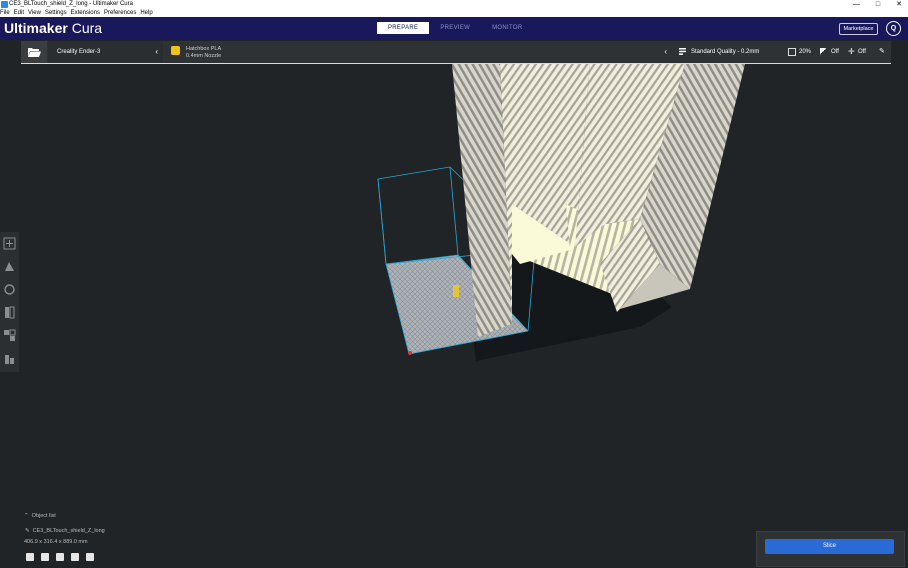 This screenshot has width=908, height=568. I want to click on object-name: CE3_BLTouch_shield_Z_long, so click(68, 531).